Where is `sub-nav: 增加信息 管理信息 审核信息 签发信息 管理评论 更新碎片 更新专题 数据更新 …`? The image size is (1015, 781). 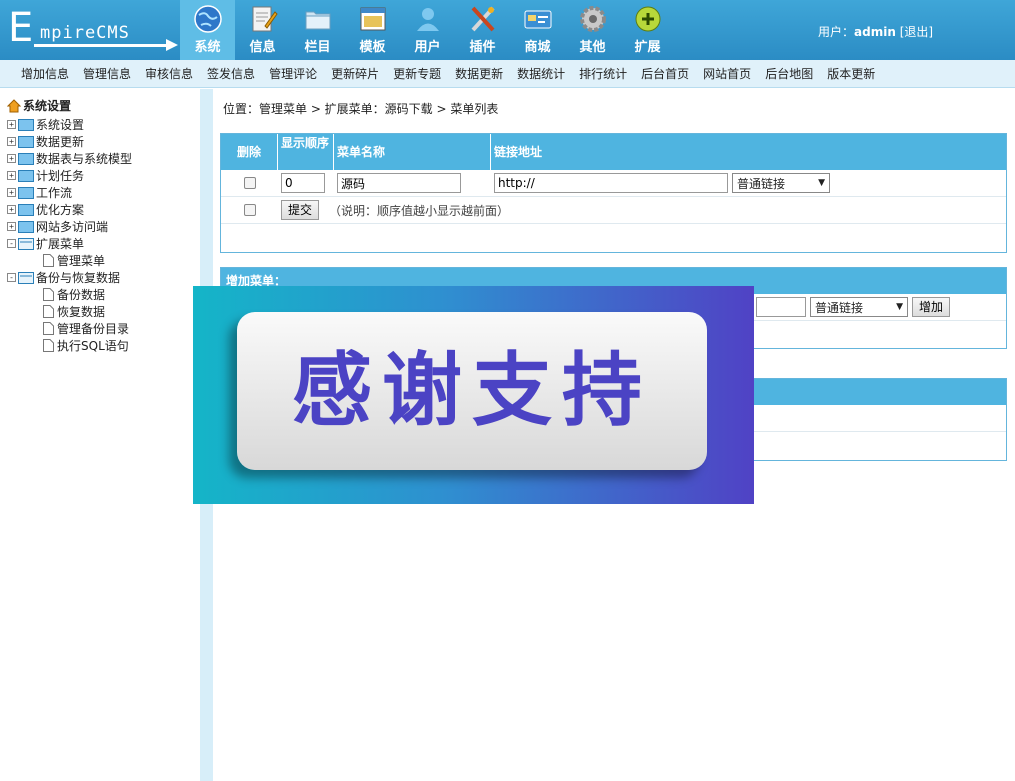
sub-nav: 增加信息 管理信息 审核信息 签发信息 管理评论 更新碎片 更新专题 数据更新 … is located at coordinates (507, 74).